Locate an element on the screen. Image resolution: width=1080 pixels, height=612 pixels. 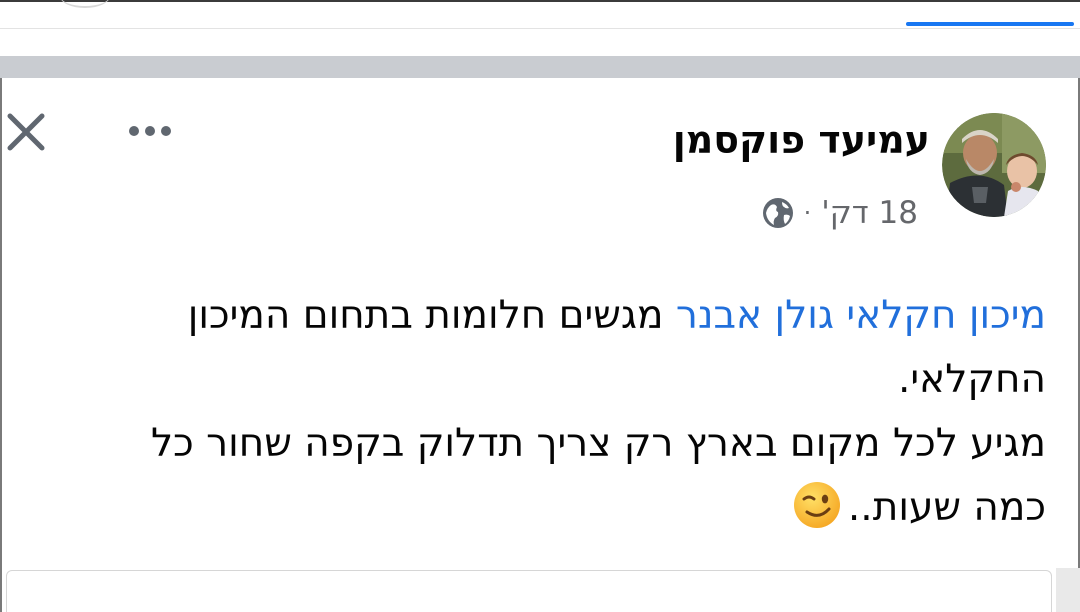
top-divider is located at coordinates (540, 28).